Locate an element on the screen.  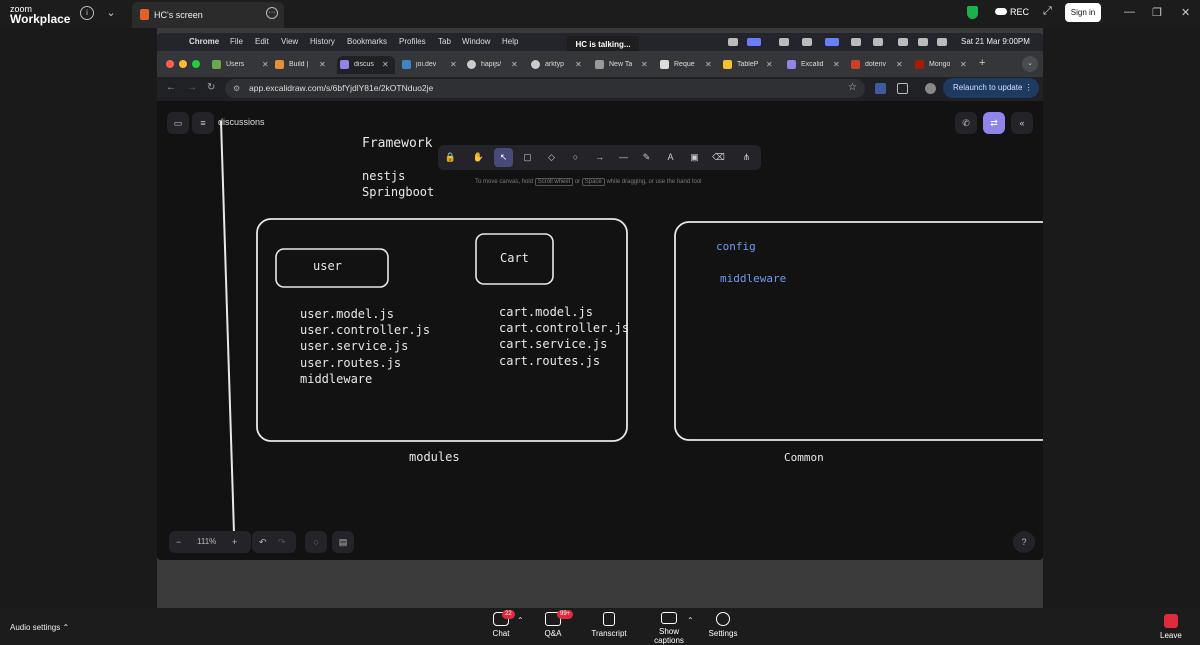
menu-chrome: Chrome is located at coordinates (204, 41).